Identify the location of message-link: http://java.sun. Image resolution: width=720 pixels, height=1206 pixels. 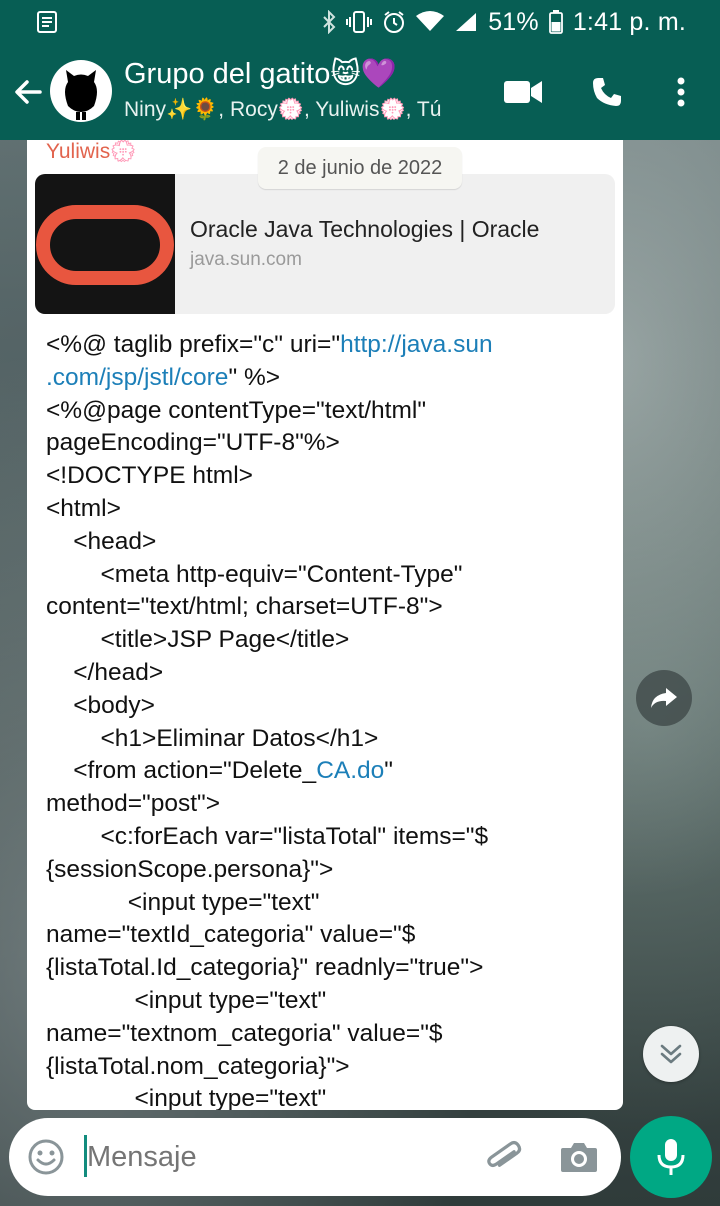
(416, 344).